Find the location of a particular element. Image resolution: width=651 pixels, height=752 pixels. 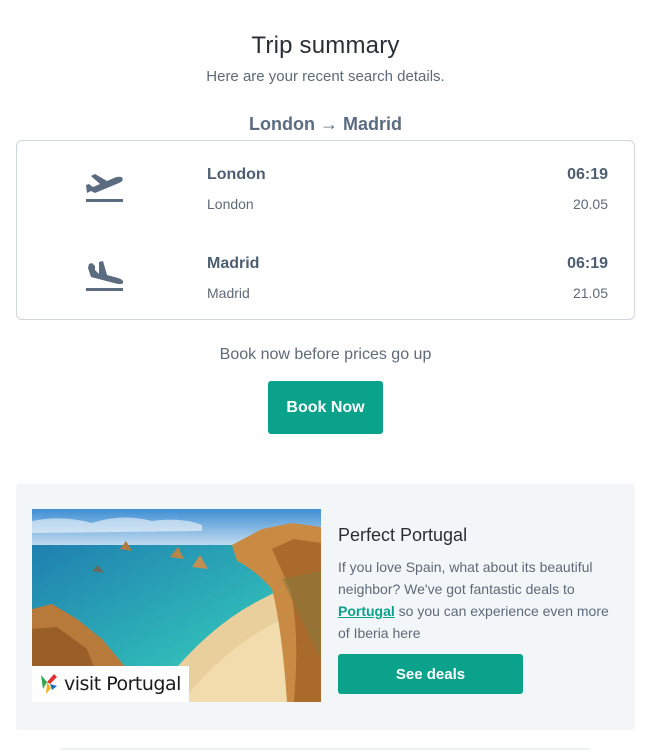

arrival-city: Madrid is located at coordinates (233, 263).